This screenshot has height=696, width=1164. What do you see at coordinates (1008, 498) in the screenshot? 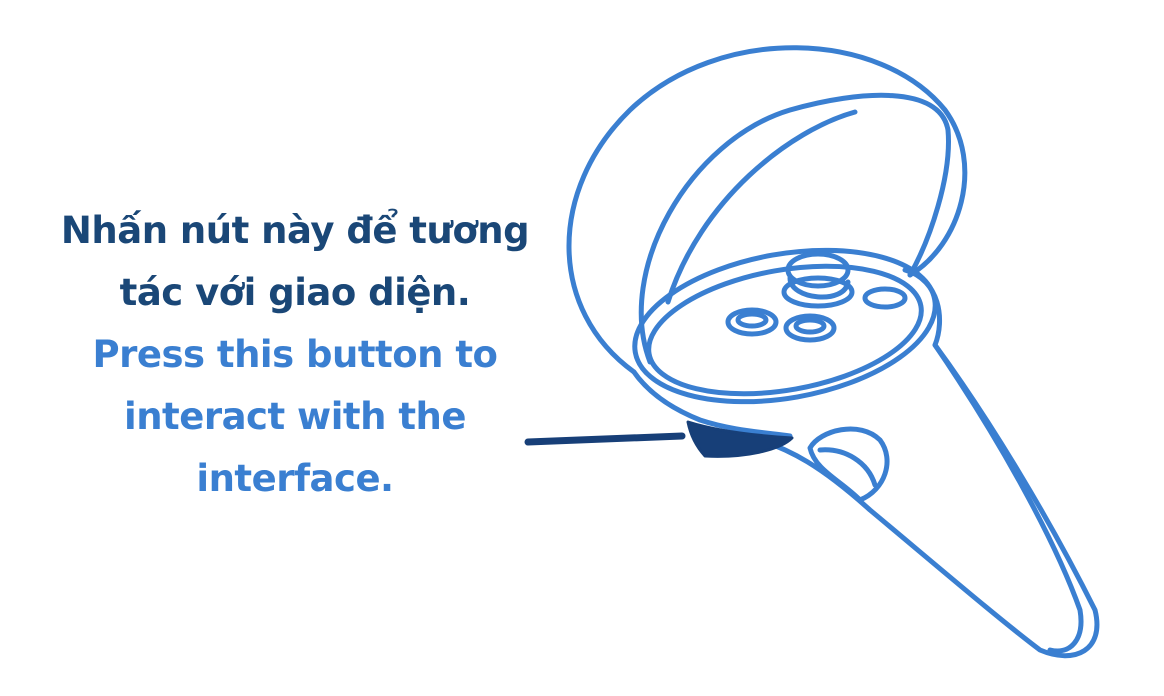
I see `grip-inner-line` at bounding box center [1008, 498].